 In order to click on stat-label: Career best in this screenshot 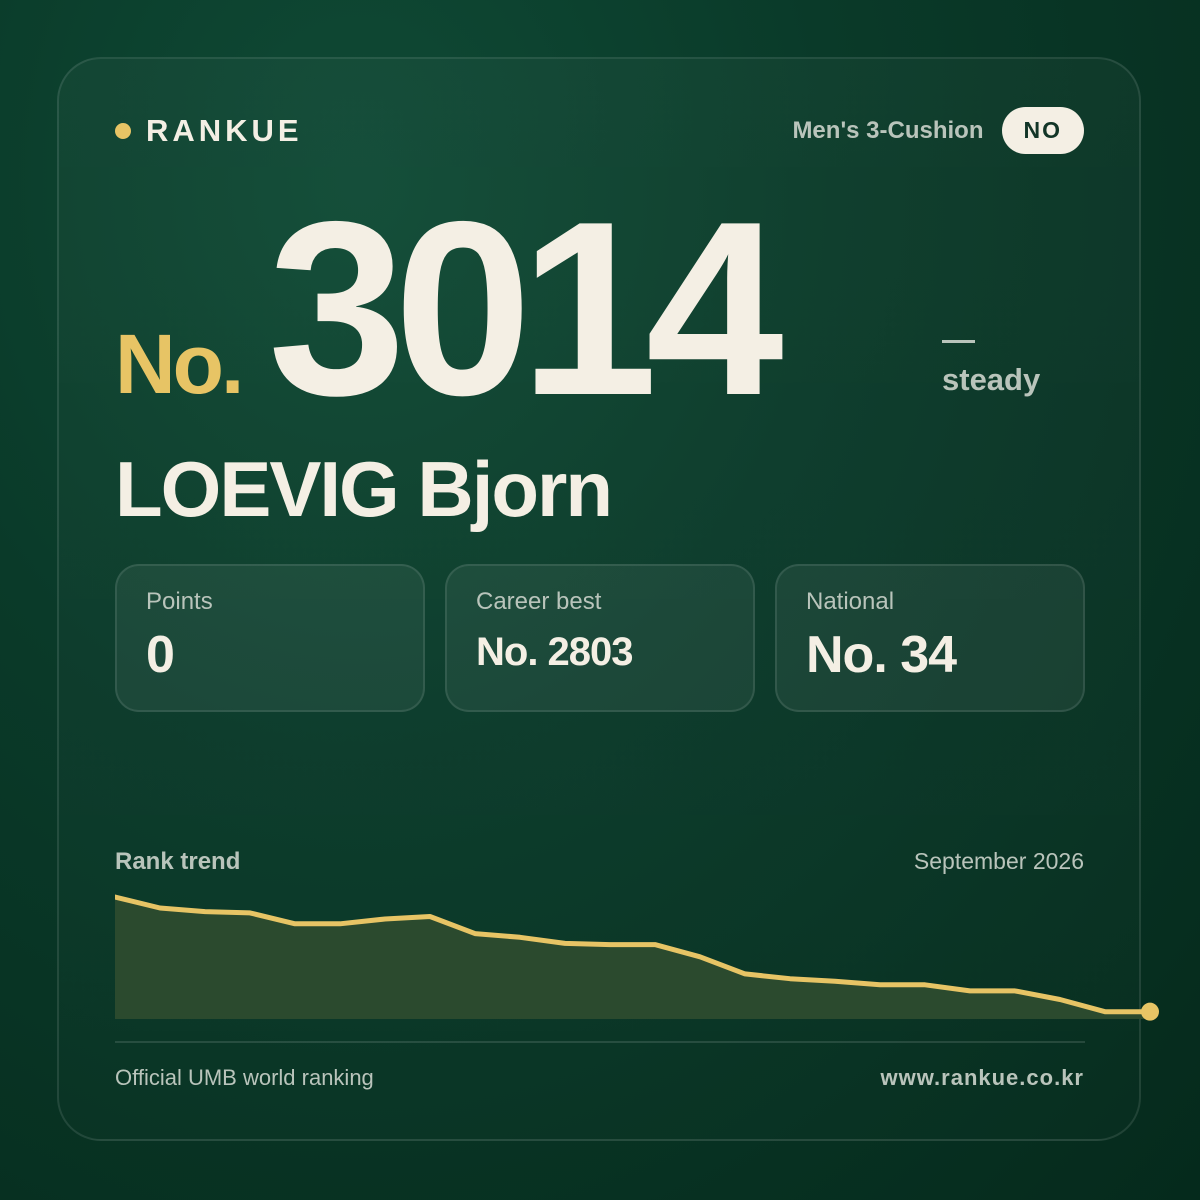, I will do `click(539, 601)`.